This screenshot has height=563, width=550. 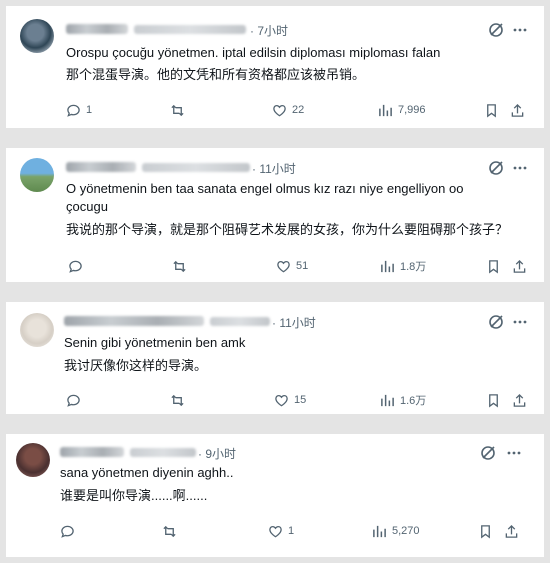 What do you see at coordinates (89, 110) in the screenshot?
I see `reply-count: 1` at bounding box center [89, 110].